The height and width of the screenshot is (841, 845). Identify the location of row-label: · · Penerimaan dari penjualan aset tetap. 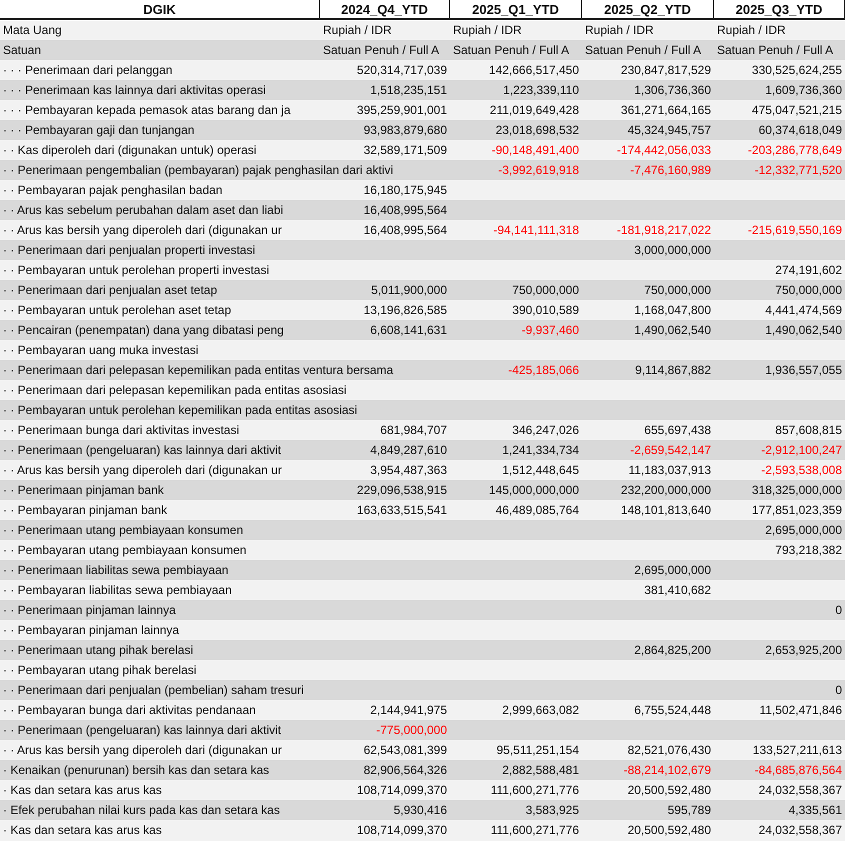
(110, 290).